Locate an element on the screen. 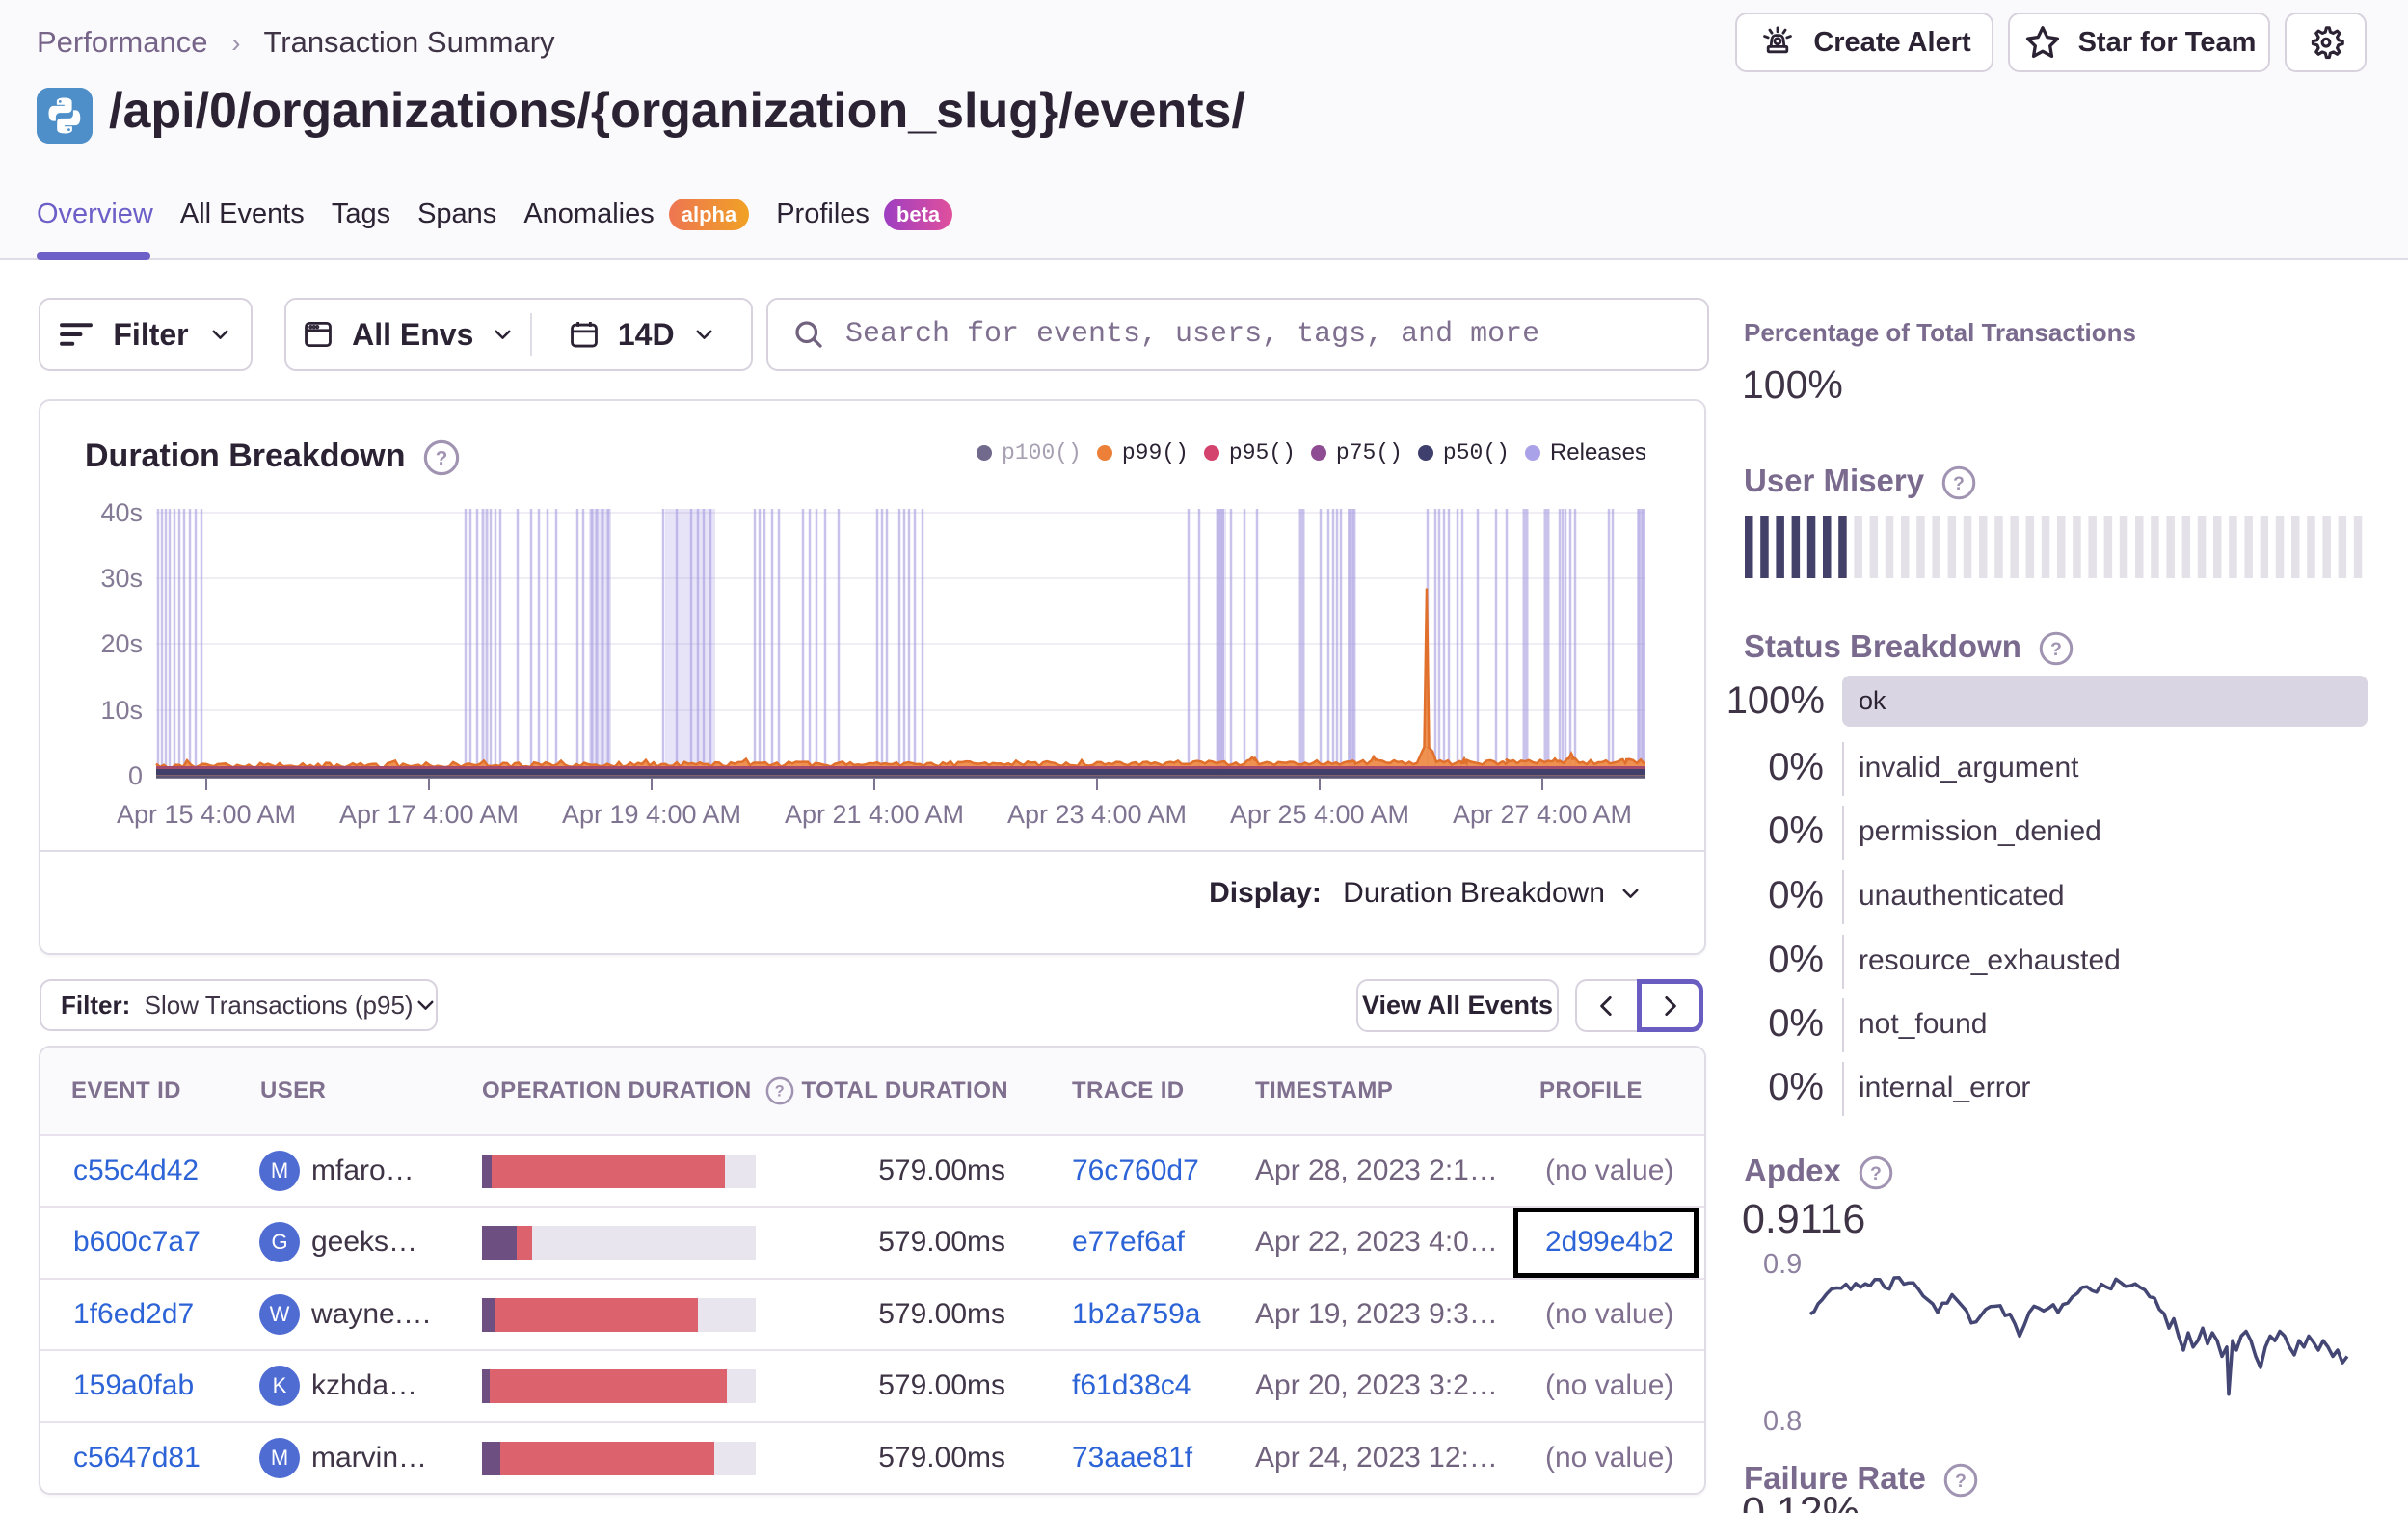 The image size is (2408, 1513). svg-text: 0 is located at coordinates (135, 775).